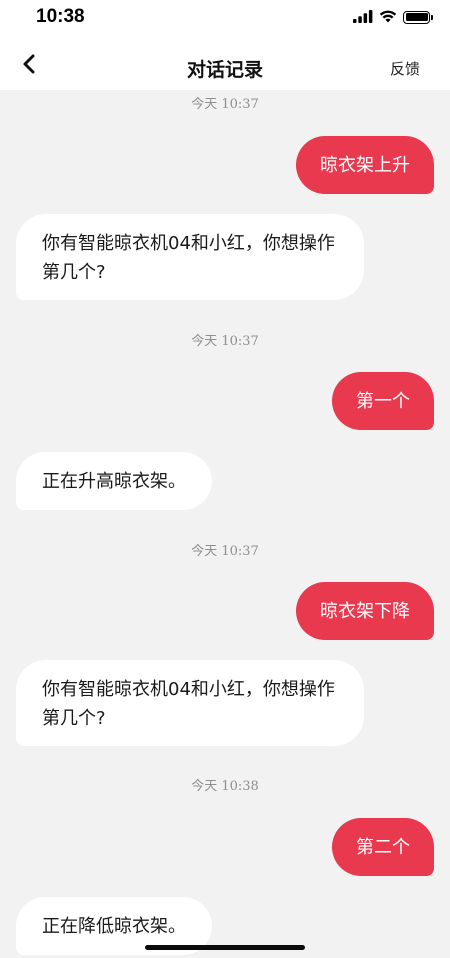  I want to click on user-message-bubble: 第一个, so click(383, 401).